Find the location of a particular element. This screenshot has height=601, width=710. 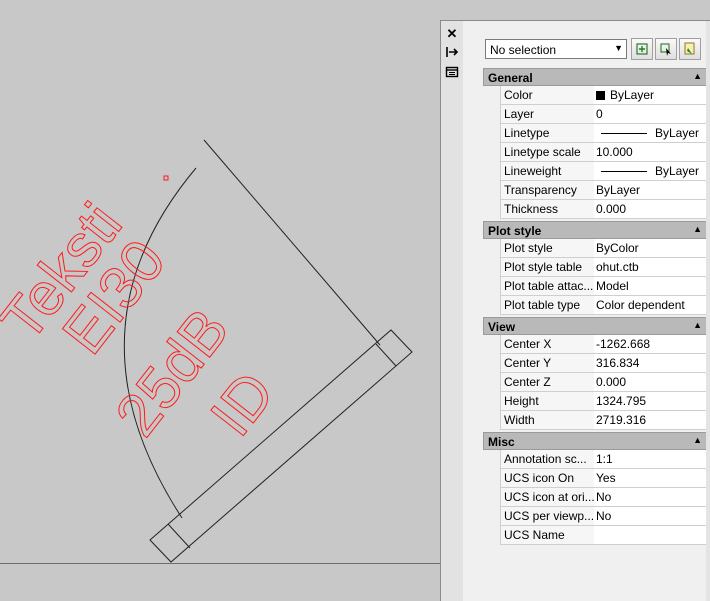

palette-edge is located at coordinates (708, 311).